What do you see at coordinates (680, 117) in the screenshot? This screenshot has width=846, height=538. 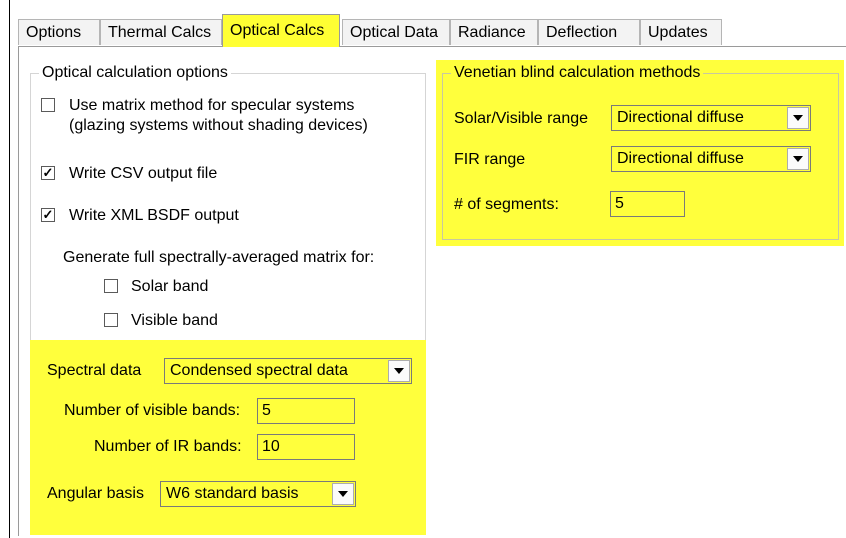 I see `solar-visible-value: Directional diffuse` at bounding box center [680, 117].